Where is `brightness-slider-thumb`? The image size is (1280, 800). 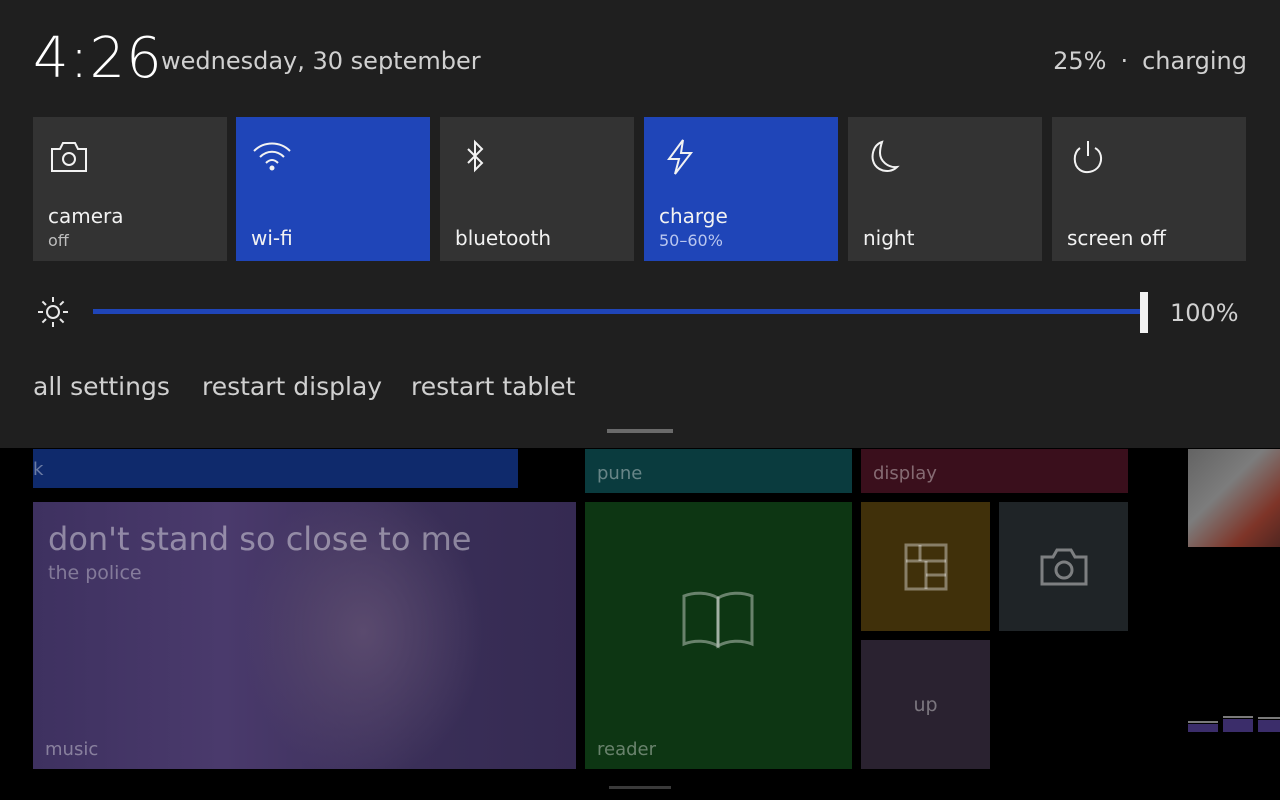 brightness-slider-thumb is located at coordinates (1144, 312).